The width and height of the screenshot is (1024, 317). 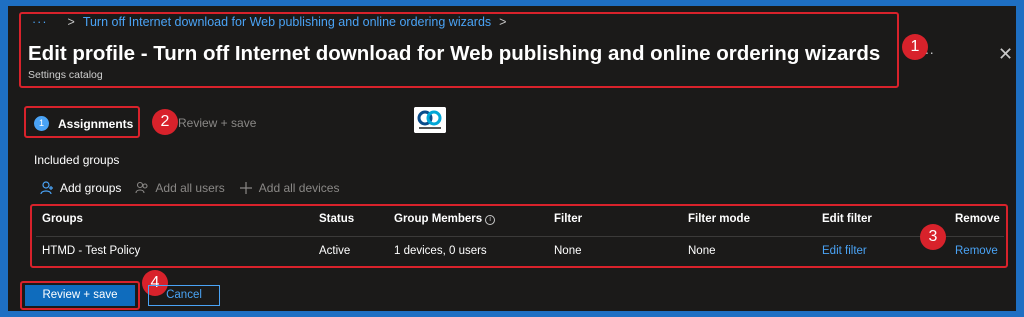 I want to click on htmd-logo-icon, so click(x=430, y=120).